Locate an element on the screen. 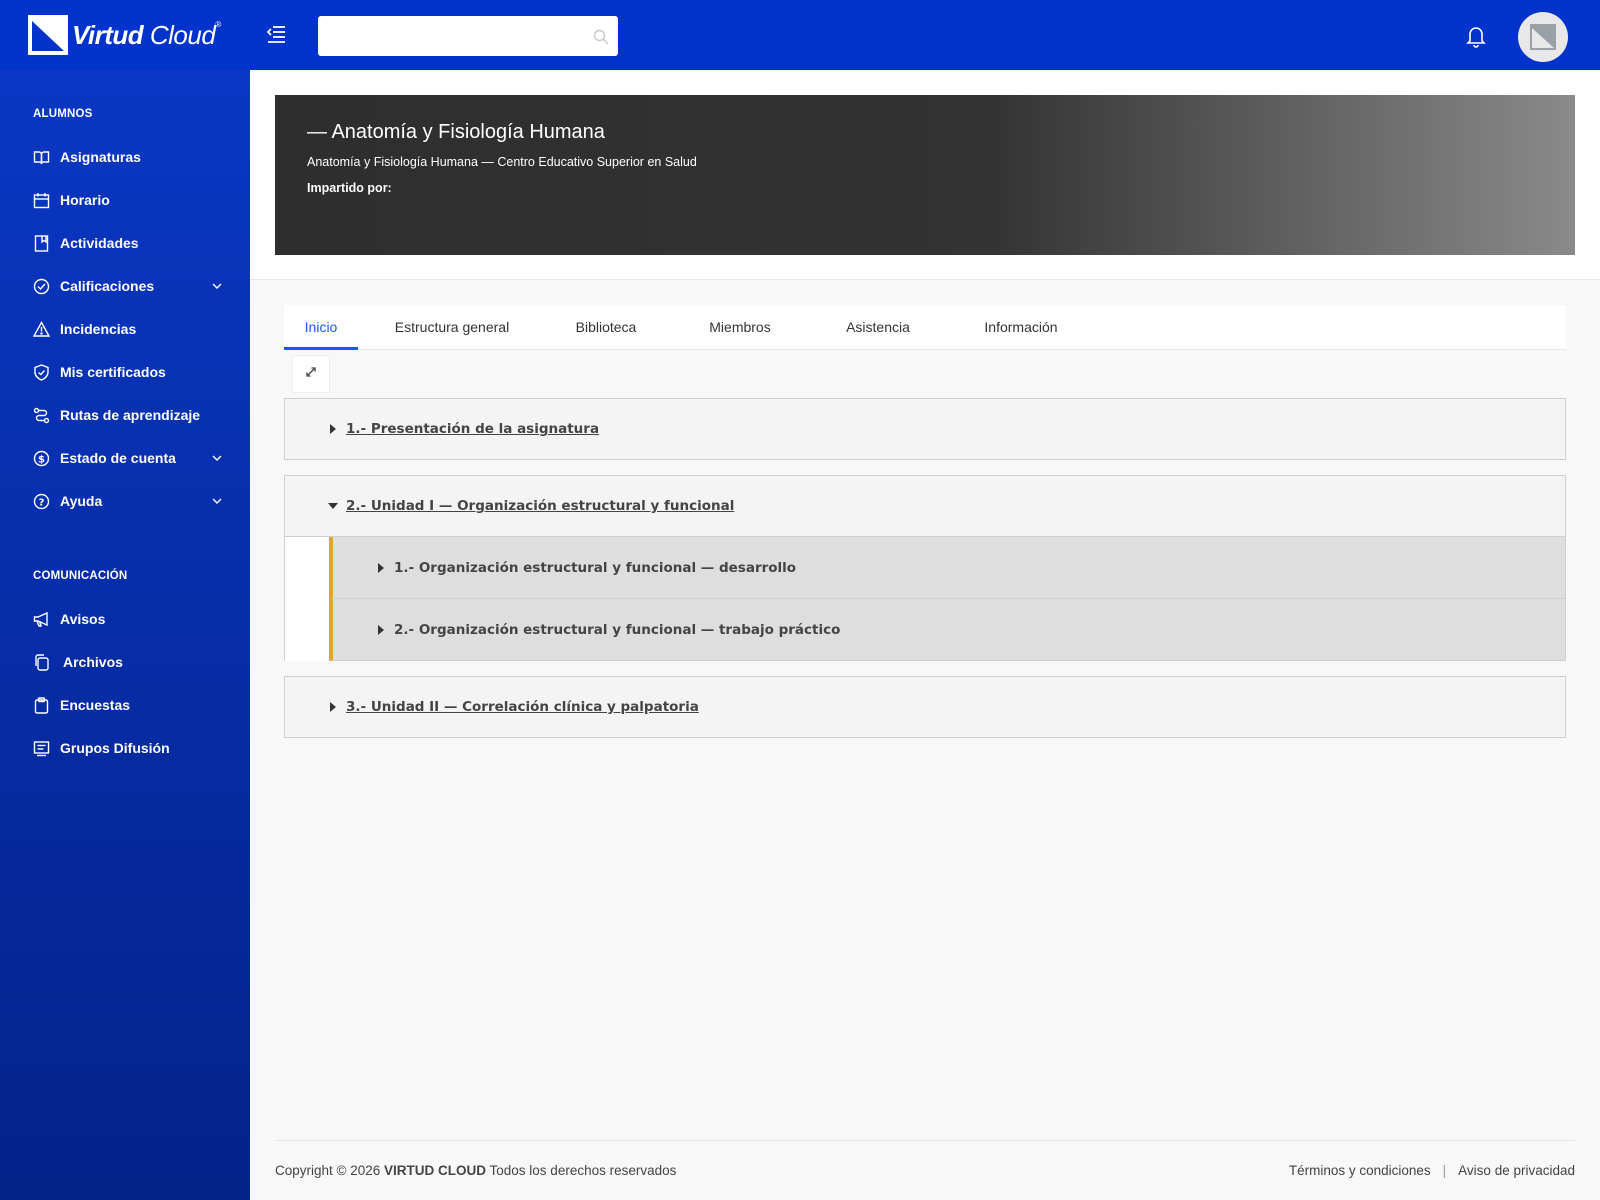 This screenshot has width=1600, height=1200. avatar is located at coordinates (1543, 37).